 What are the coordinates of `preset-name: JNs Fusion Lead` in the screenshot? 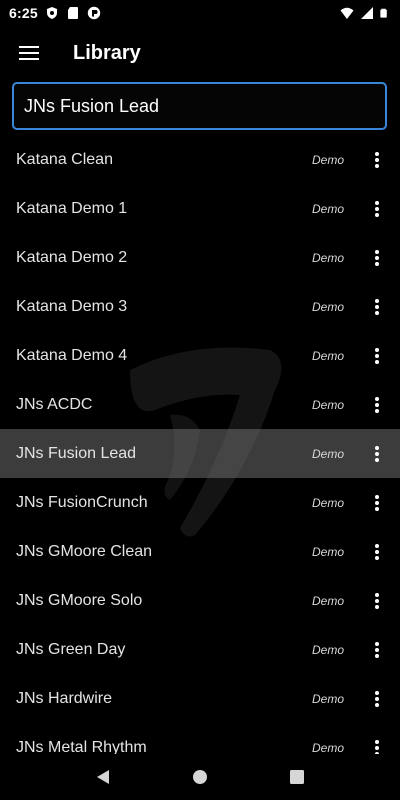 It's located at (76, 453).